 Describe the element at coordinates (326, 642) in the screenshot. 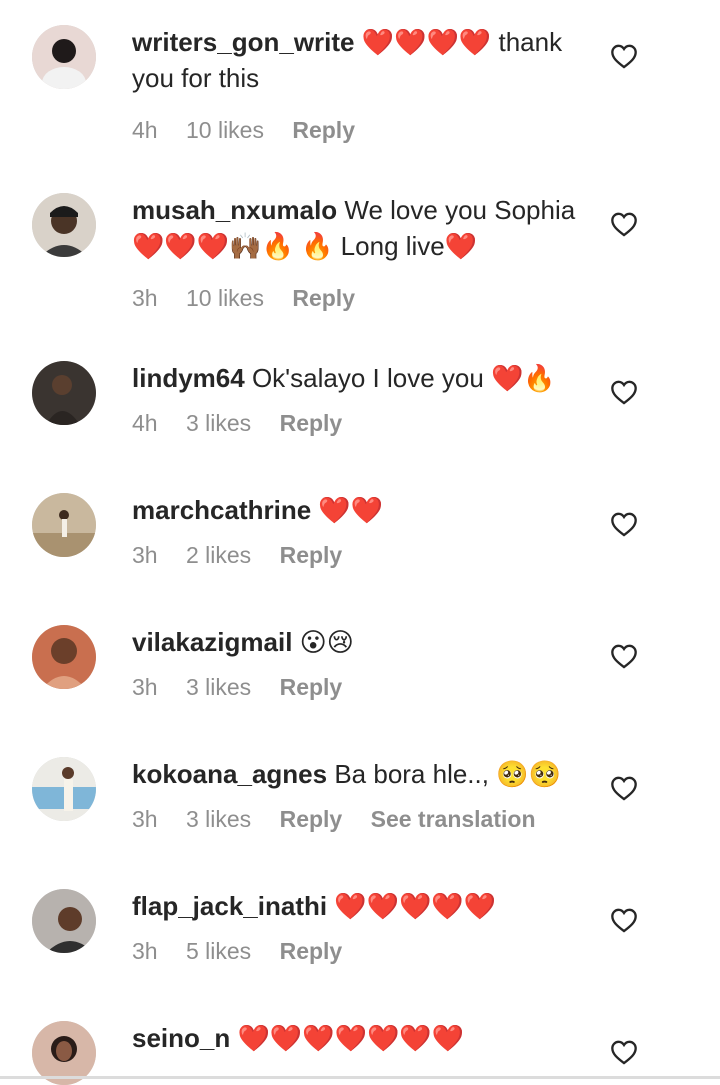

I see `comment-text: 😮😢` at that location.